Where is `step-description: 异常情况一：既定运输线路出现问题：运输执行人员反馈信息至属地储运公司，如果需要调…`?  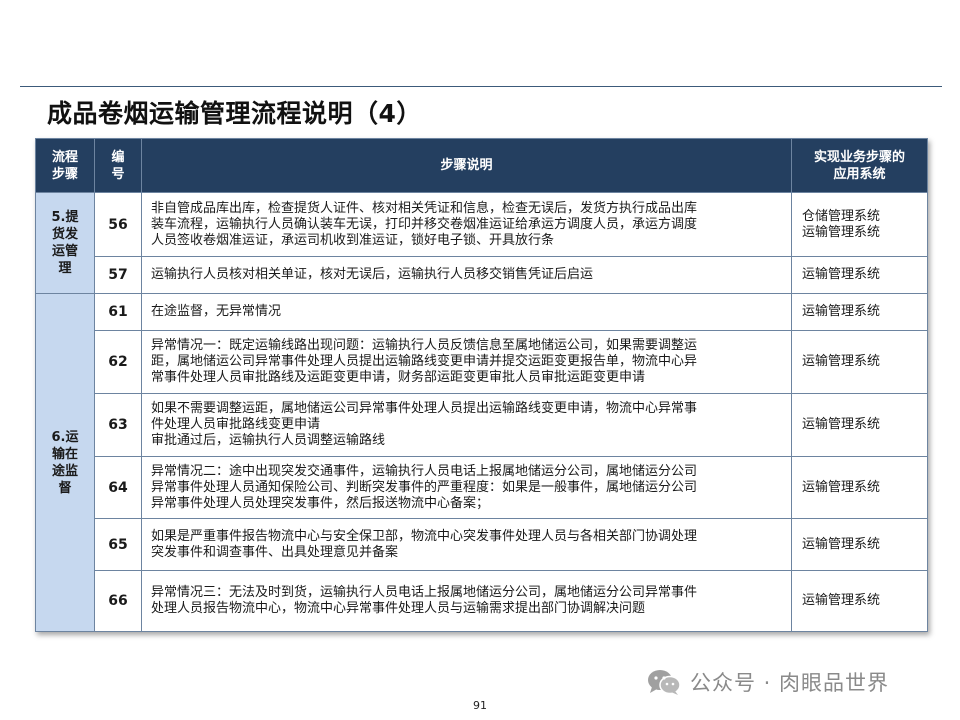 step-description: 异常情况一：既定运输线路出现问题：运输执行人员反馈信息至属地储运公司，如果需要调… is located at coordinates (466, 362).